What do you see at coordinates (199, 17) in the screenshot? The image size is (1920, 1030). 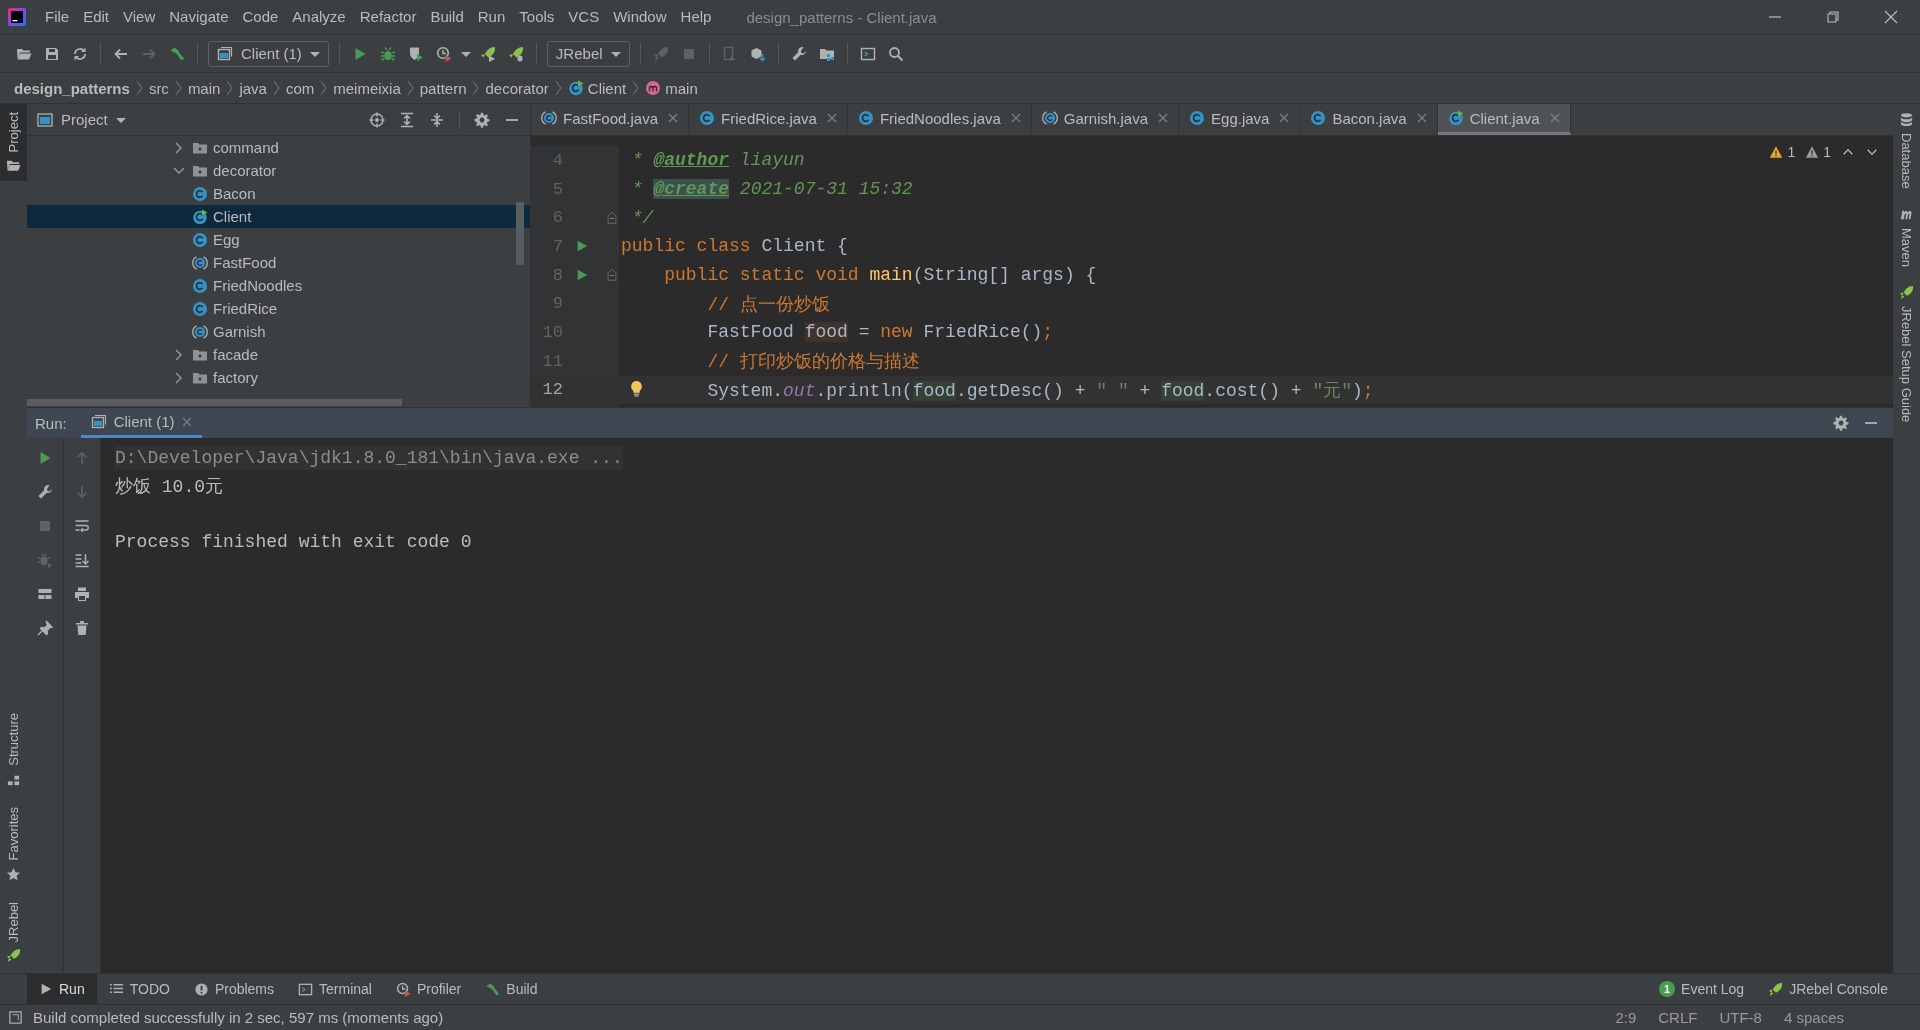 I see `menu-item: Navigate` at bounding box center [199, 17].